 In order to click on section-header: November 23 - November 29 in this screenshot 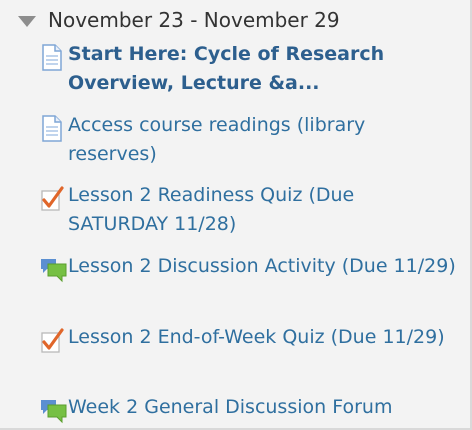, I will do `click(179, 20)`.